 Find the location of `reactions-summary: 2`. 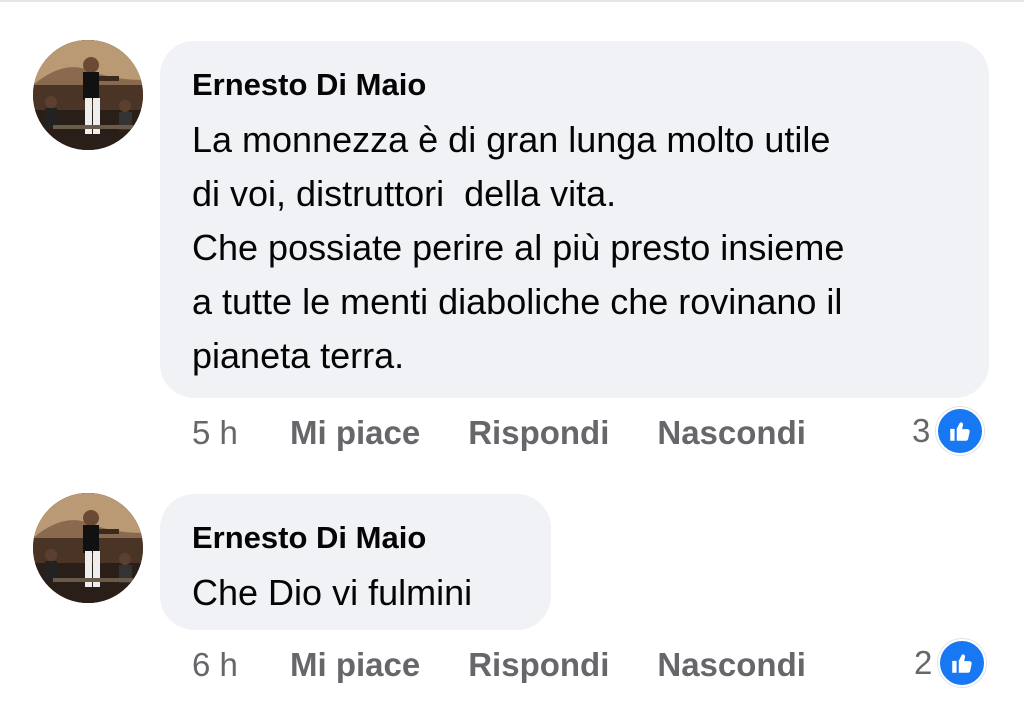

reactions-summary: 2 is located at coordinates (950, 663).